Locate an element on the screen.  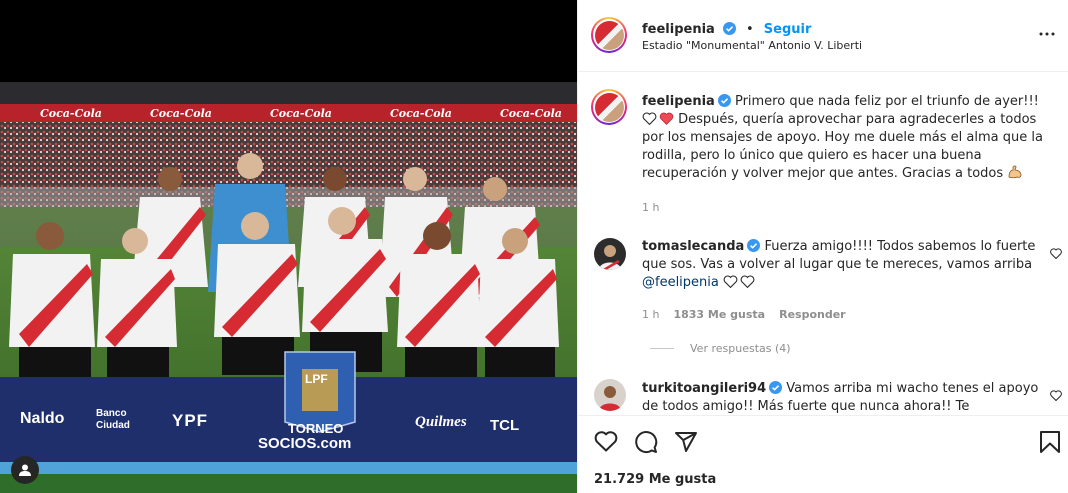
heart-icon is located at coordinates (606, 441).